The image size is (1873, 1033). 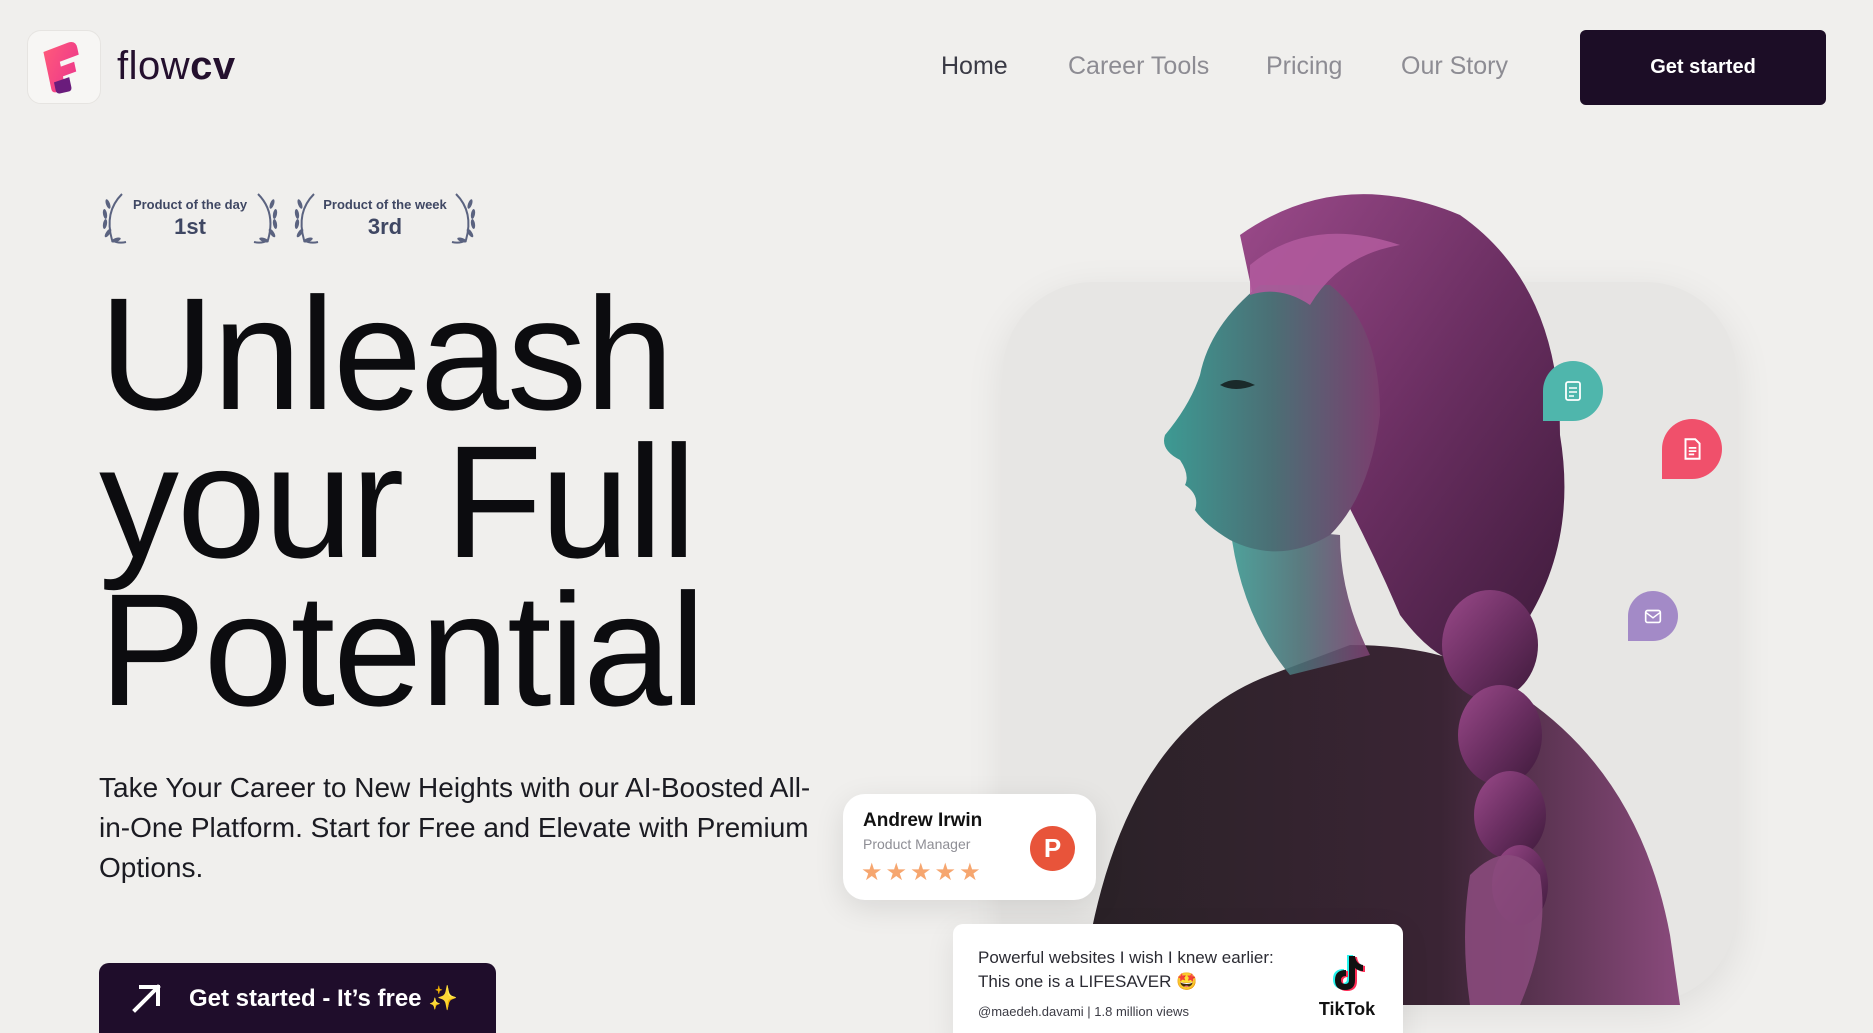 I want to click on reviewer-role: Product Manager, so click(x=917, y=844).